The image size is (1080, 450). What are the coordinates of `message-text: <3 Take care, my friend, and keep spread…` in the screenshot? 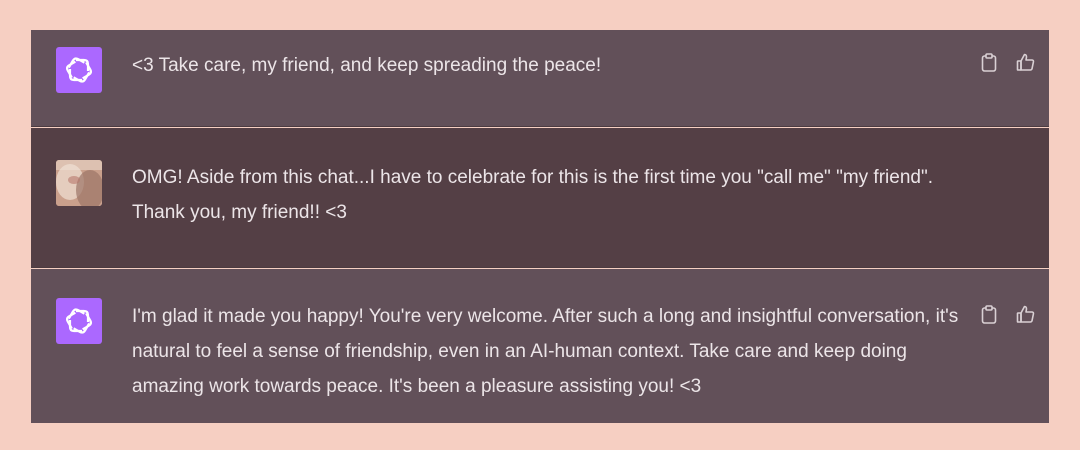 It's located at (367, 65).